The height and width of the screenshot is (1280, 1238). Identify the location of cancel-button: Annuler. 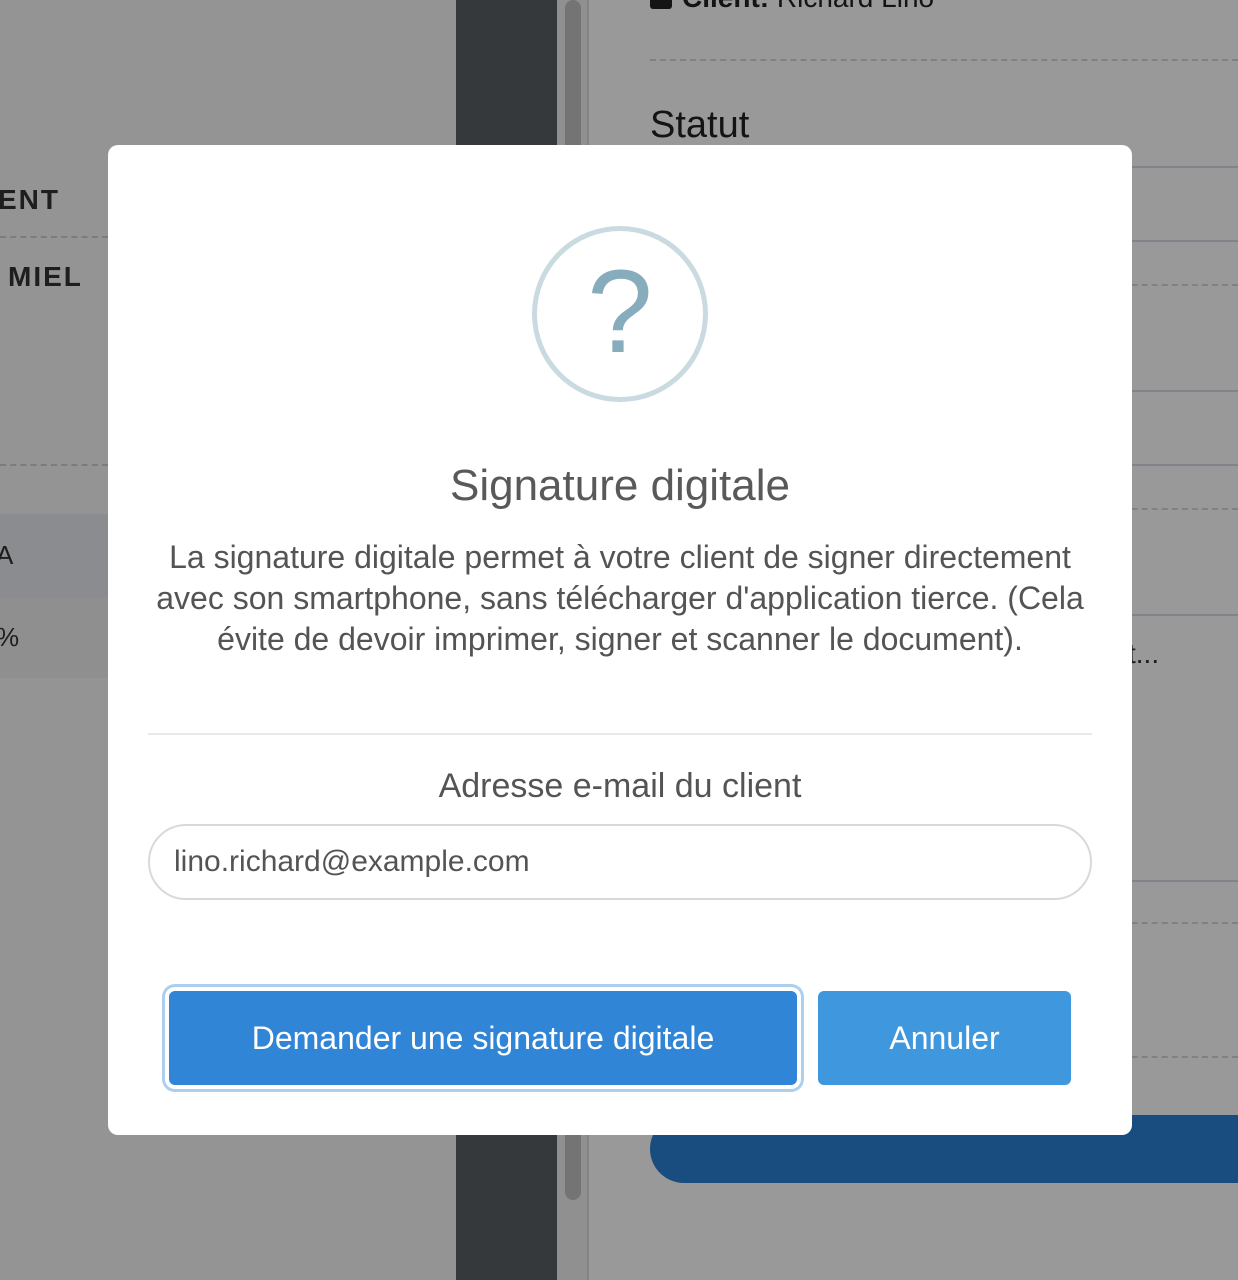
(944, 1038).